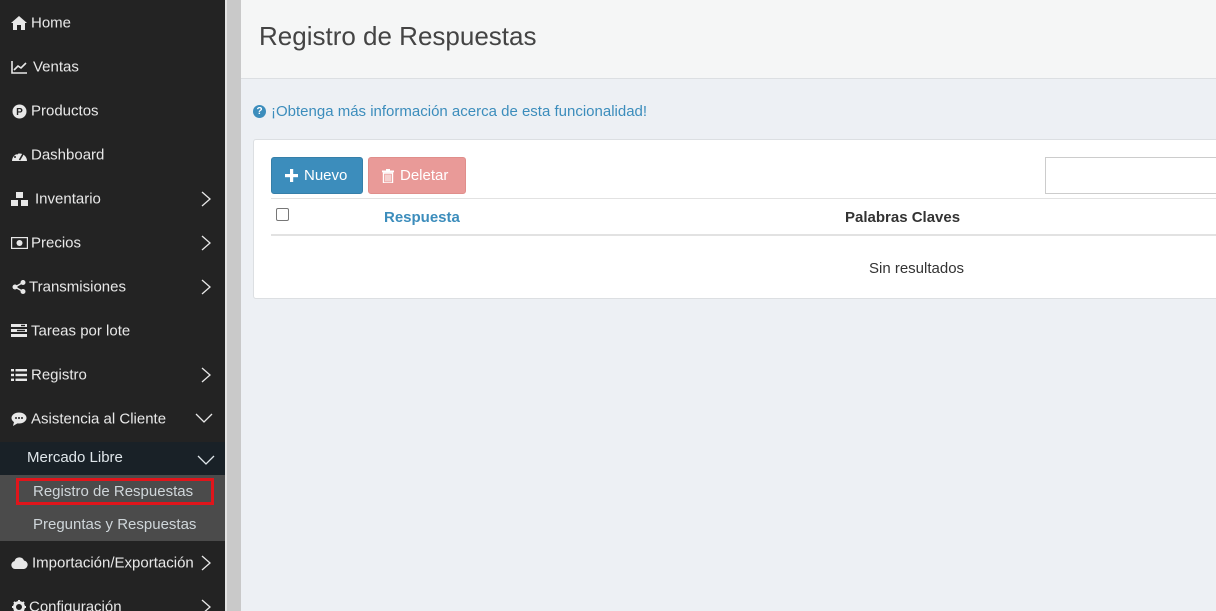  I want to click on plus-icon, so click(291, 175).